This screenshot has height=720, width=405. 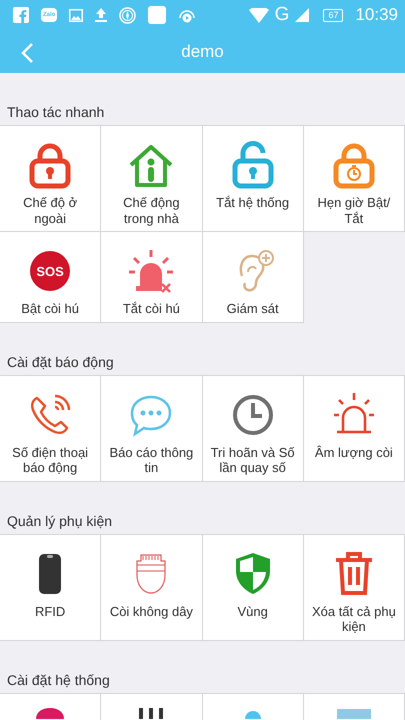 I want to click on upload-icon, so click(x=101, y=15).